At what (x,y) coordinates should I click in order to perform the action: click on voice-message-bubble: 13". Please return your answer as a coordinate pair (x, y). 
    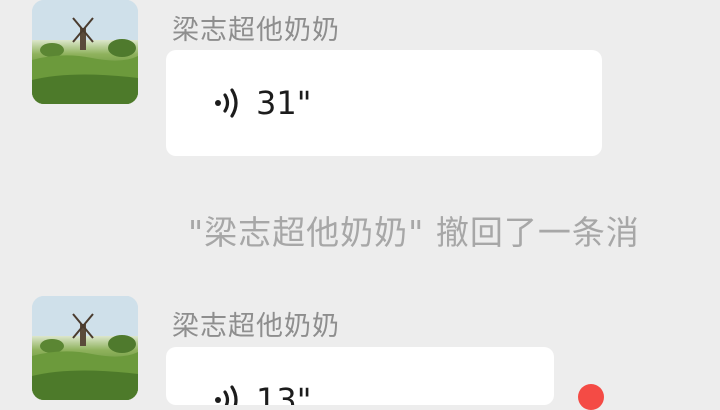
    Looking at the image, I should click on (360, 376).